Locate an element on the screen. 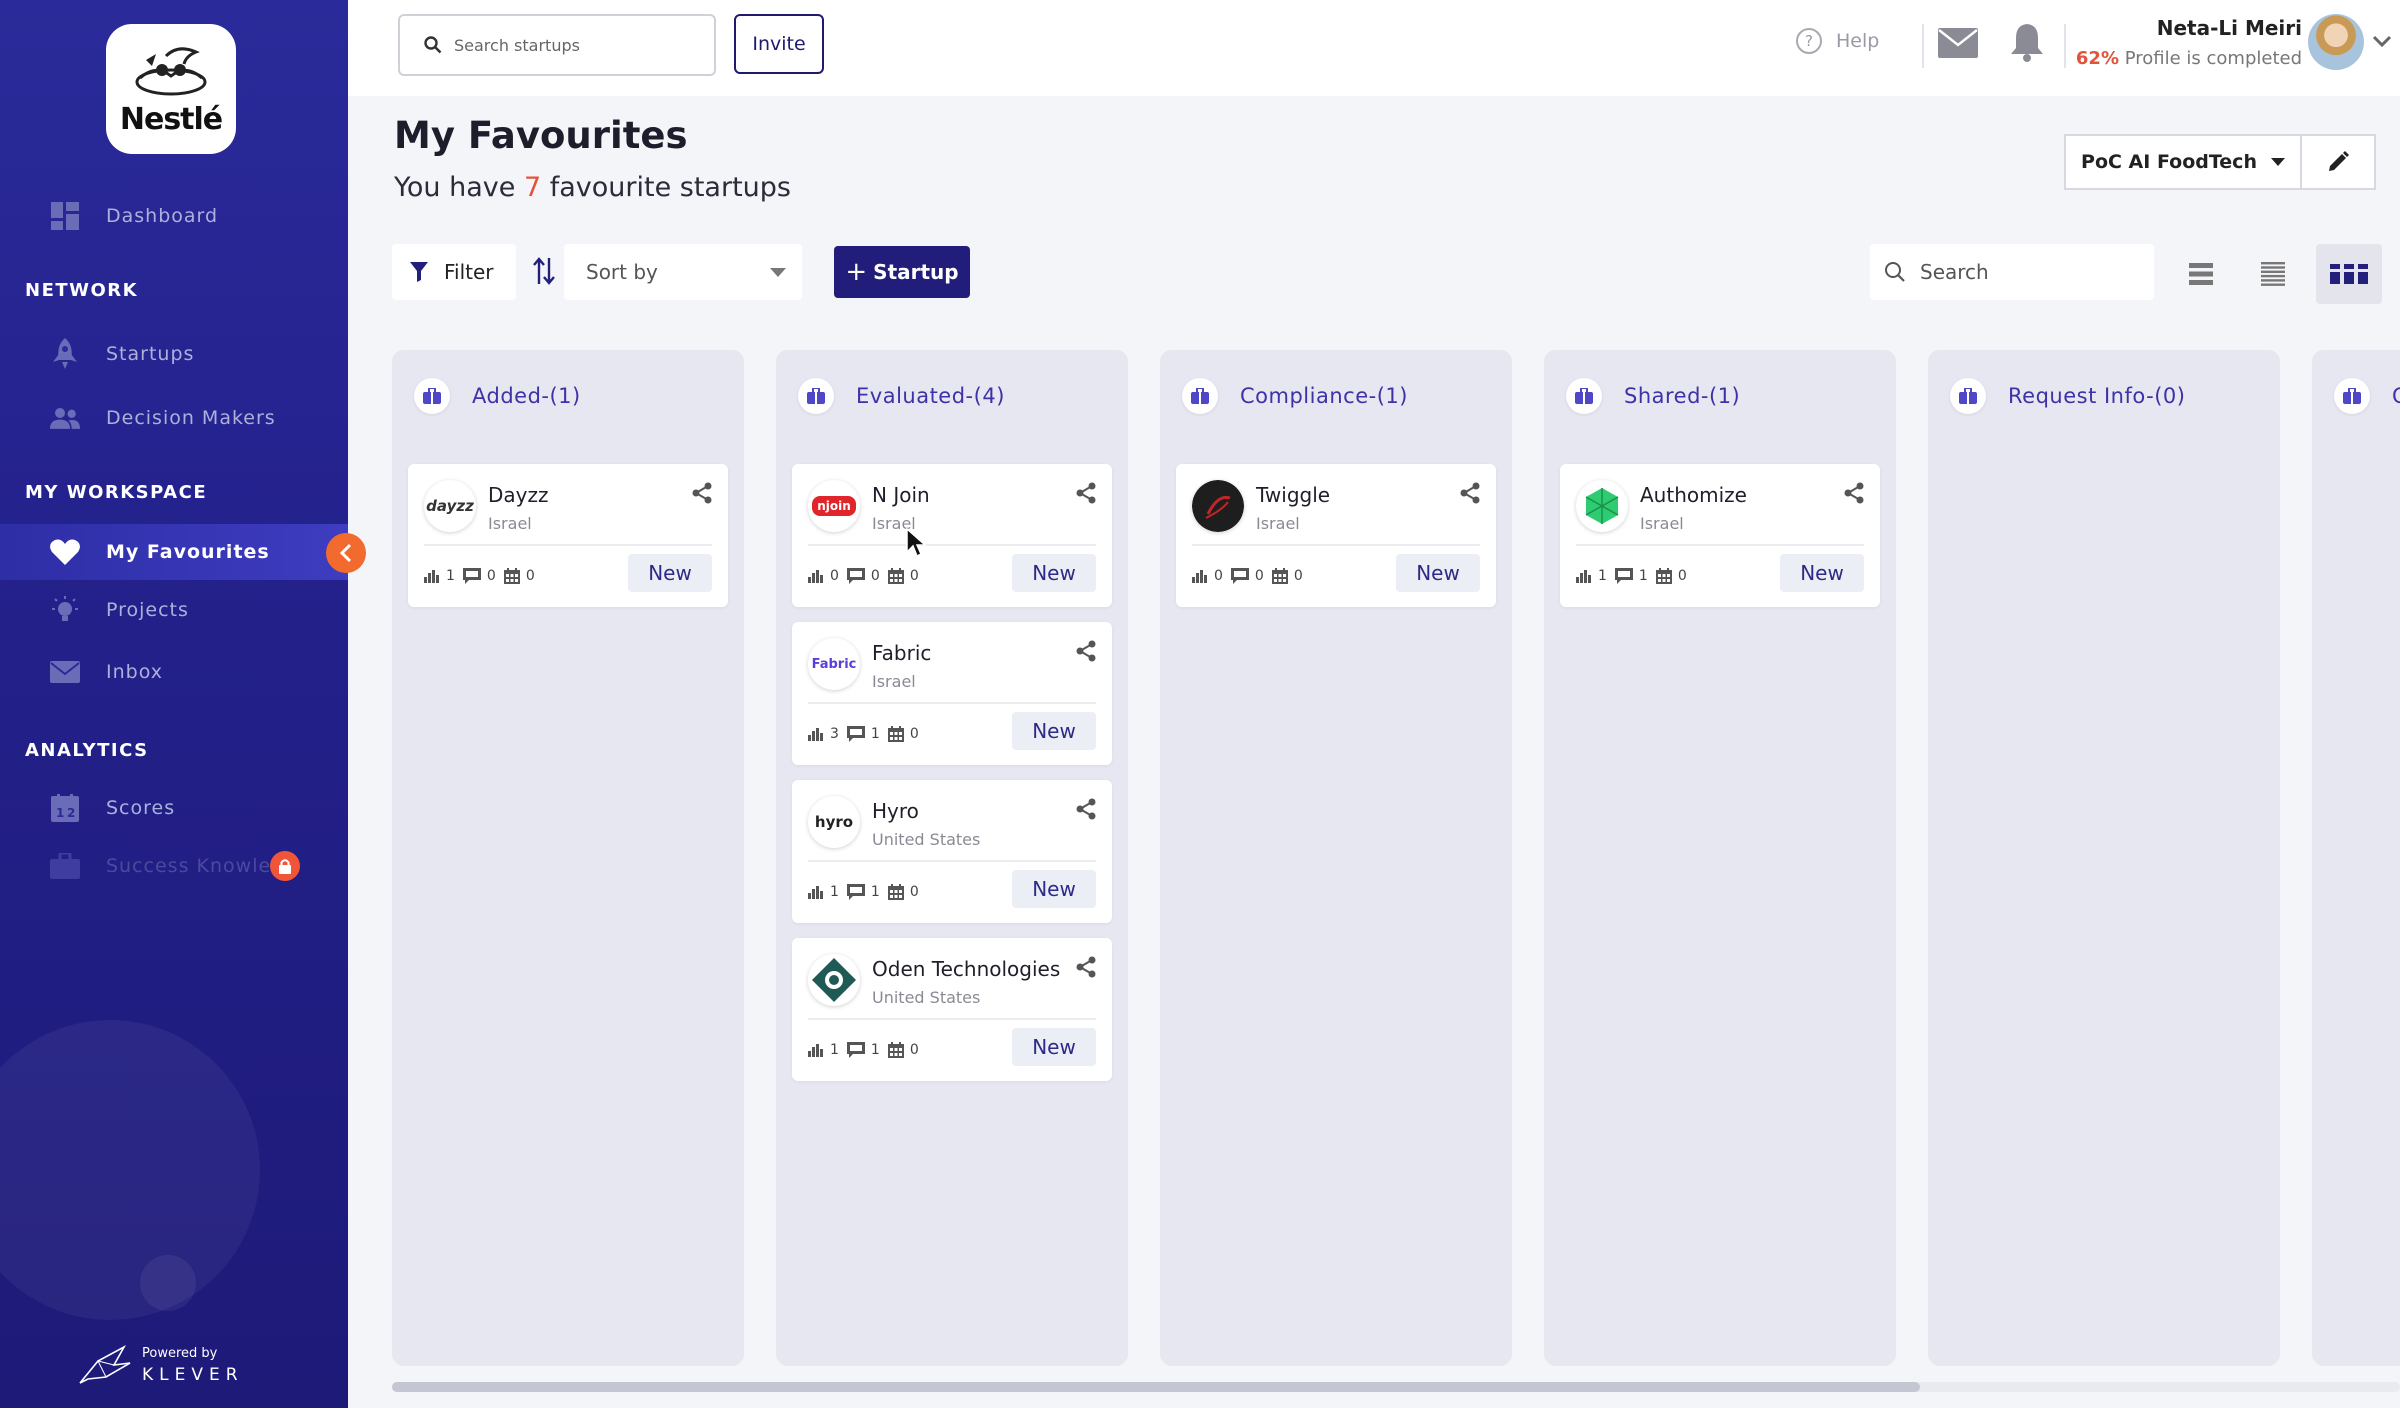 Image resolution: width=2400 pixels, height=1408 pixels. horizontal-scrollbar is located at coordinates (1396, 1387).